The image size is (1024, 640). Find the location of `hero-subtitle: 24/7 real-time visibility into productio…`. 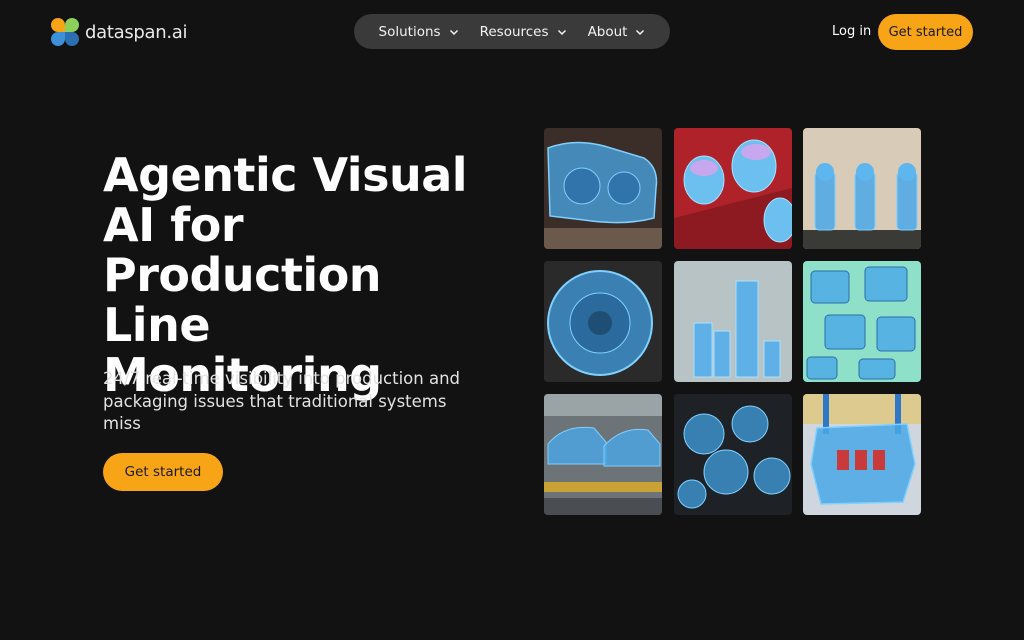

hero-subtitle: 24/7 real-time visibility into productio… is located at coordinates (282, 401).